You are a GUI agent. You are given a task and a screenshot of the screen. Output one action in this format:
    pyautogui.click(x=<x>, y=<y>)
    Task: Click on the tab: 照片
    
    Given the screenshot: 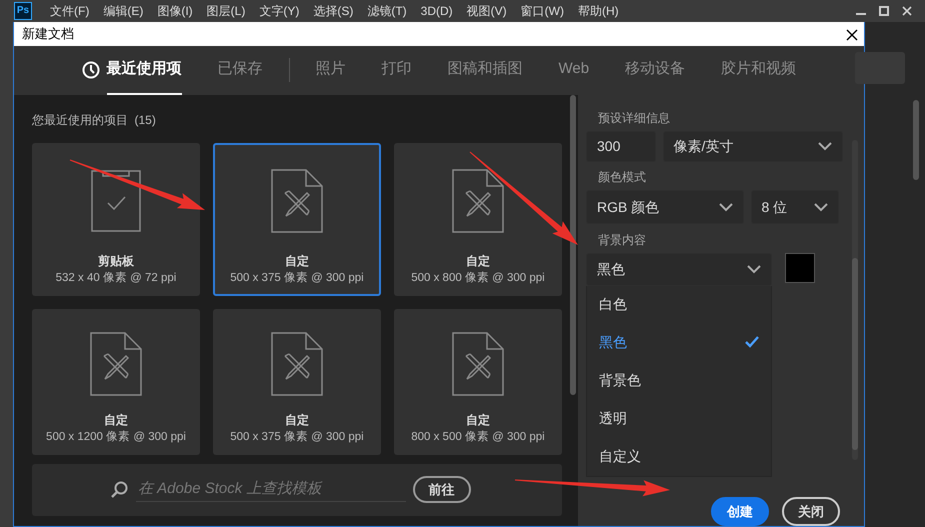 What is the action you would take?
    pyautogui.click(x=331, y=70)
    